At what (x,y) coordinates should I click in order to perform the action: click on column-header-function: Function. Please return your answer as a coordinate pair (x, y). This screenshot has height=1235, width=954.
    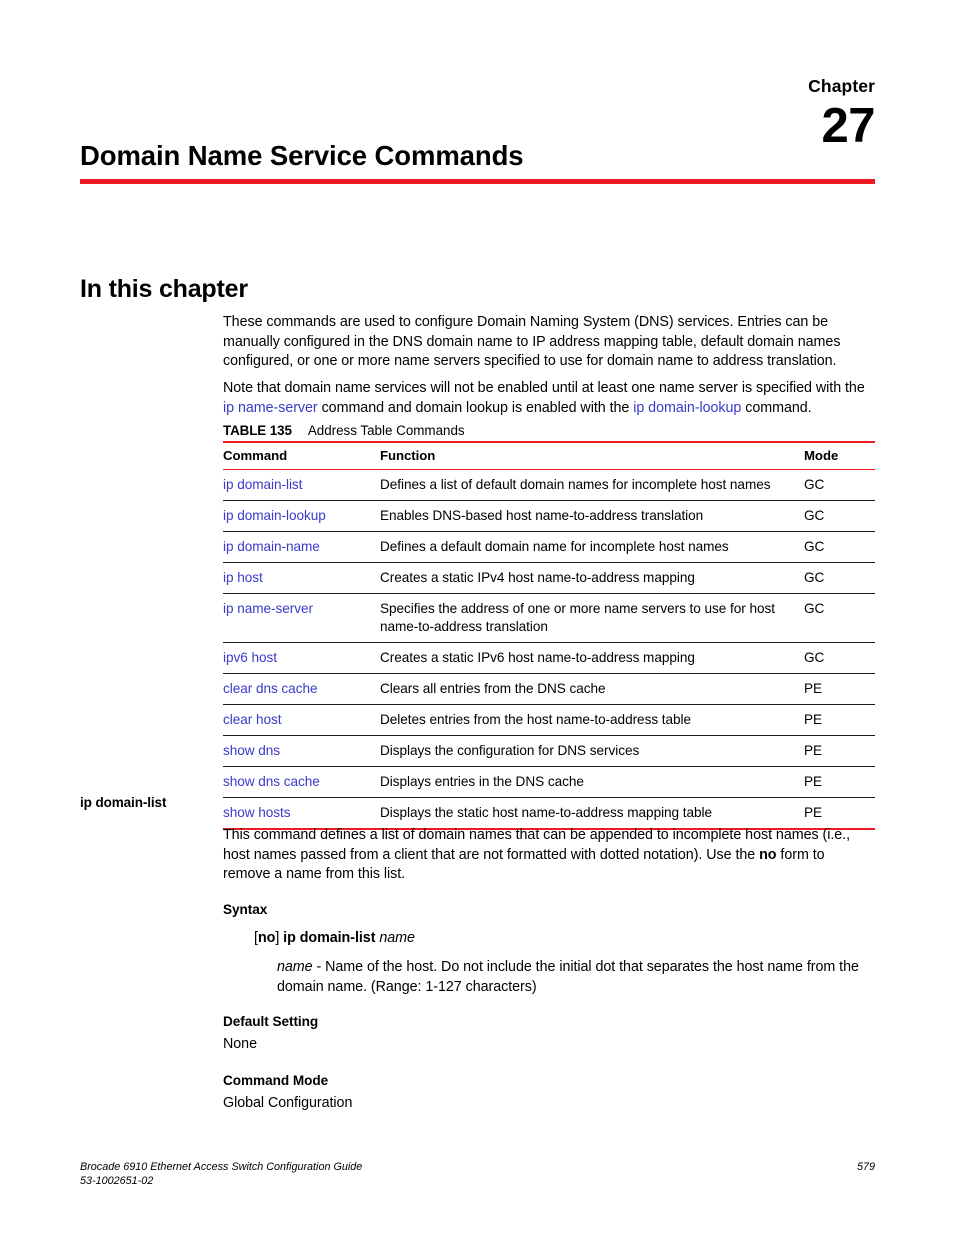
    Looking at the image, I should click on (592, 455).